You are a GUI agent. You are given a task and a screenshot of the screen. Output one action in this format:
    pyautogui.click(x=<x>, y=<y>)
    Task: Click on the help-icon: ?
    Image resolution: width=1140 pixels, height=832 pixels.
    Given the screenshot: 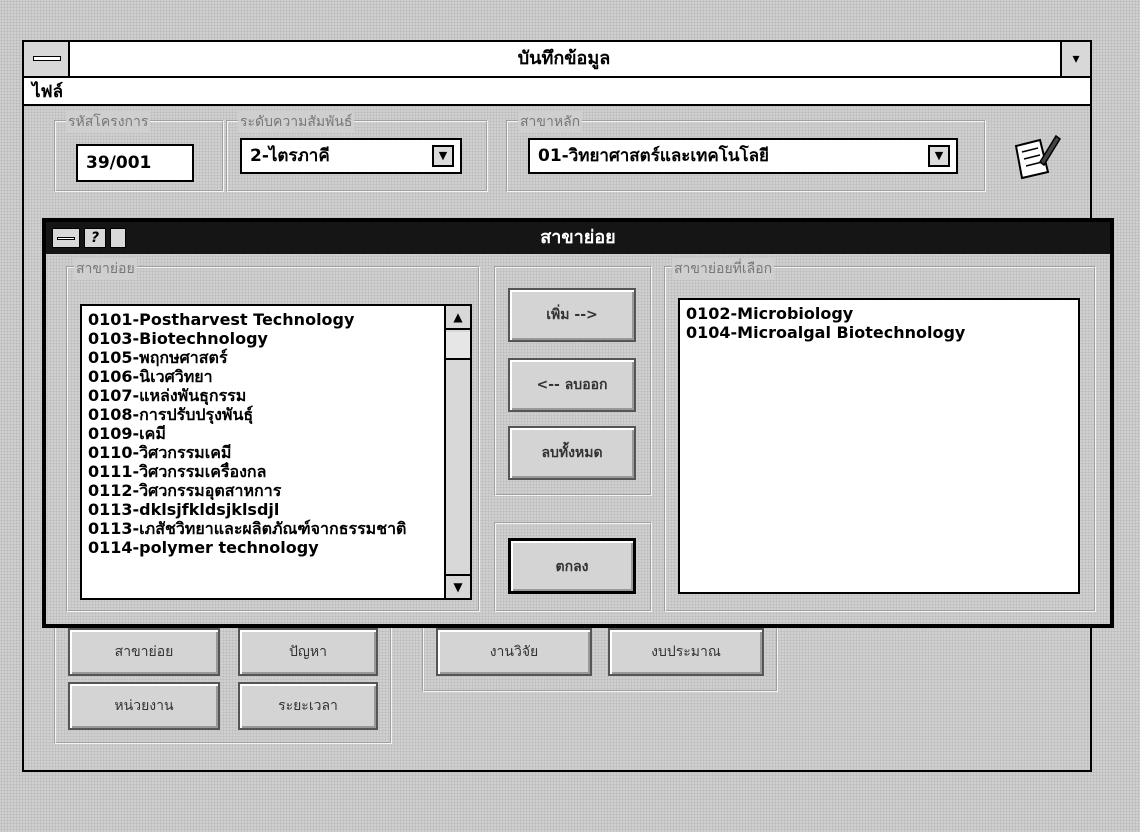 What is the action you would take?
    pyautogui.click(x=95, y=238)
    